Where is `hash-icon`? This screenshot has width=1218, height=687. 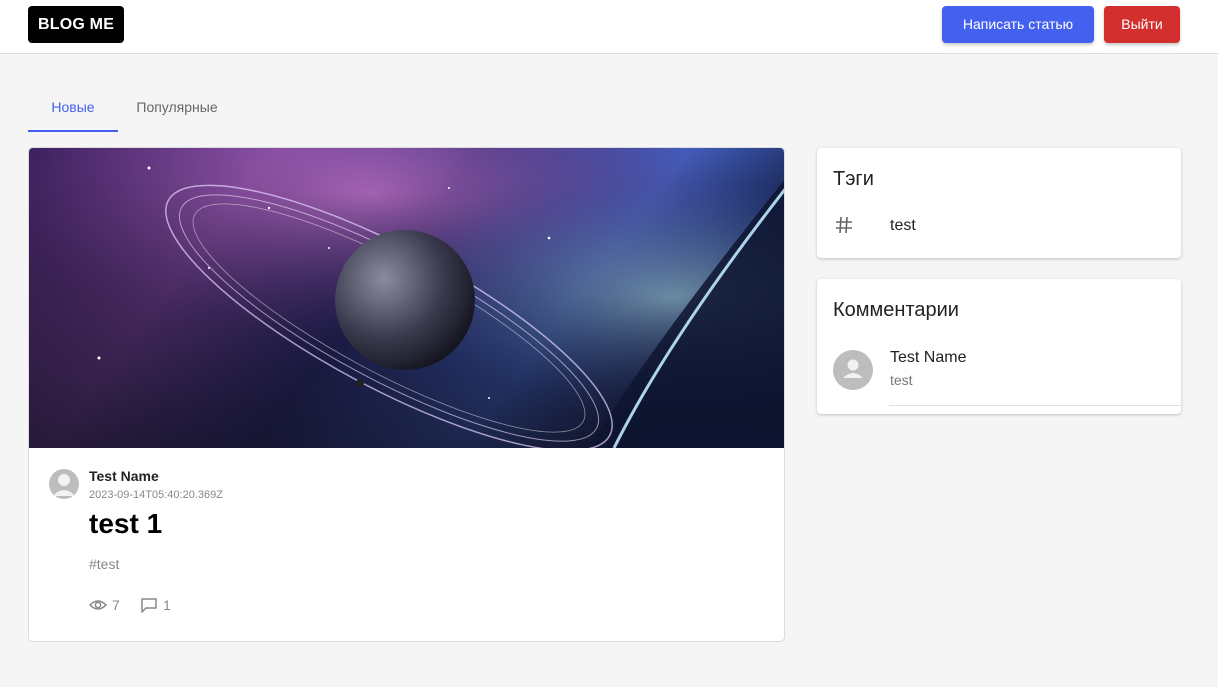
hash-icon is located at coordinates (844, 225).